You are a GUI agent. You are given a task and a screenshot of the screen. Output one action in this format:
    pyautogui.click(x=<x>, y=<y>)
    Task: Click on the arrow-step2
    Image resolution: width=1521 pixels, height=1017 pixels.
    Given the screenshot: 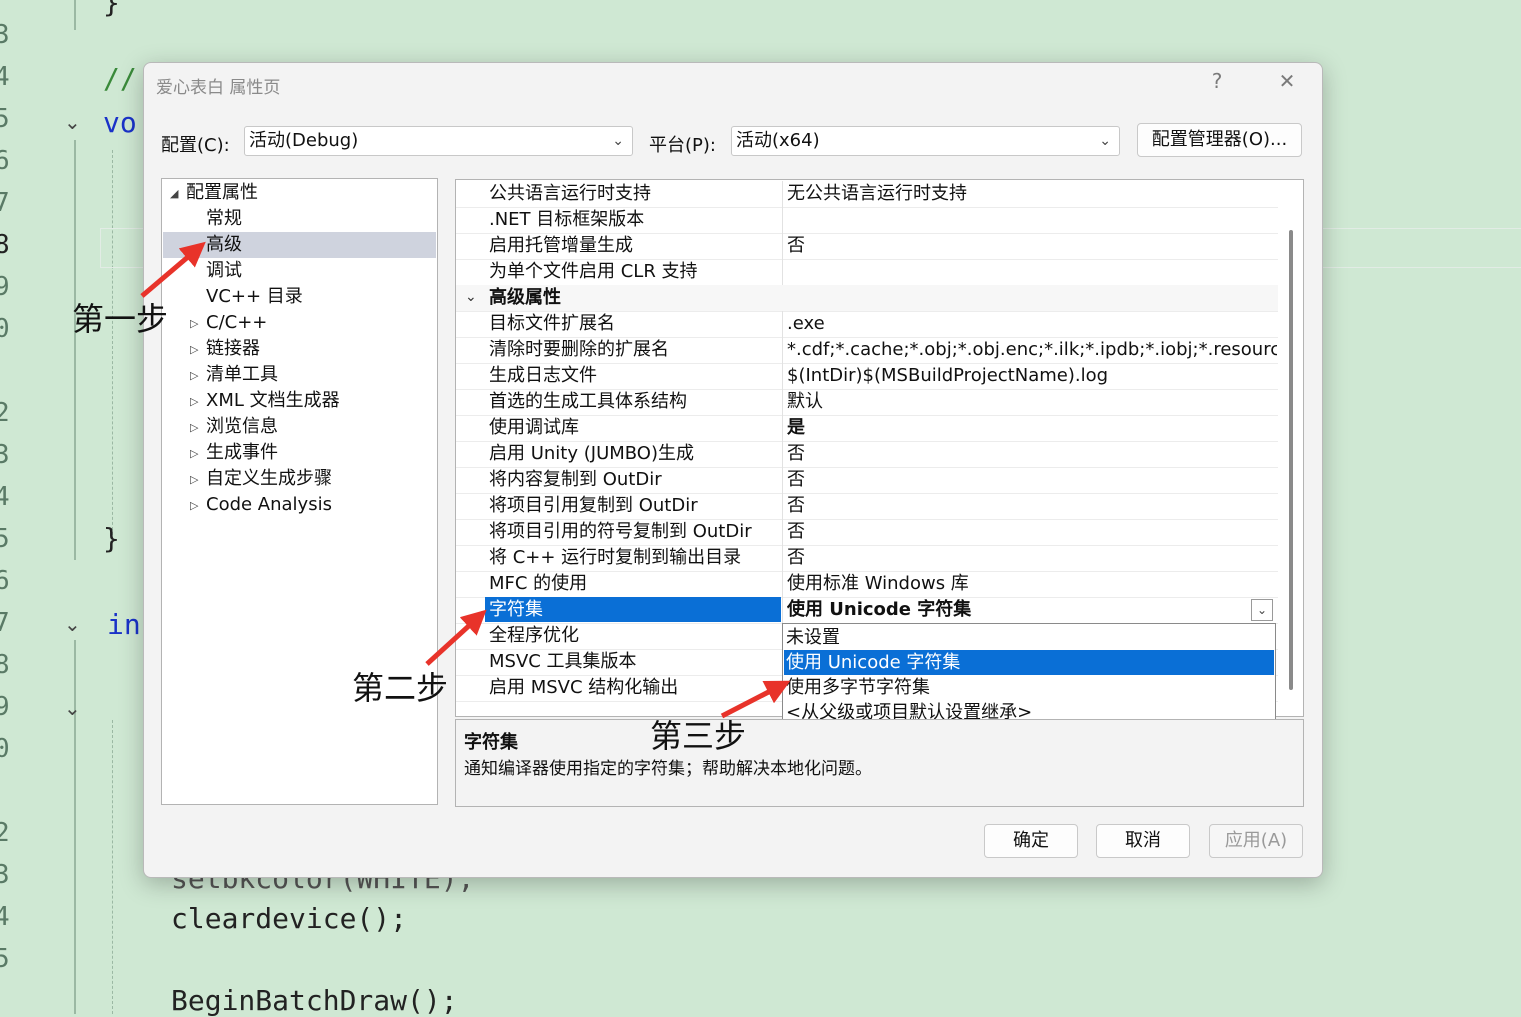 What is the action you would take?
    pyautogui.click(x=456, y=637)
    